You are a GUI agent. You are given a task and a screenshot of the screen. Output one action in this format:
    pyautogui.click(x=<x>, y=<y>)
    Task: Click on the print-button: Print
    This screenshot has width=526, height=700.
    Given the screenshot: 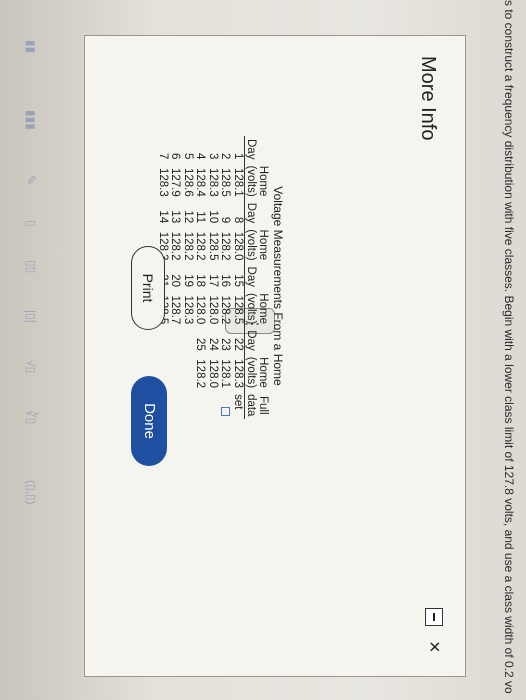 What is the action you would take?
    pyautogui.click(x=148, y=288)
    